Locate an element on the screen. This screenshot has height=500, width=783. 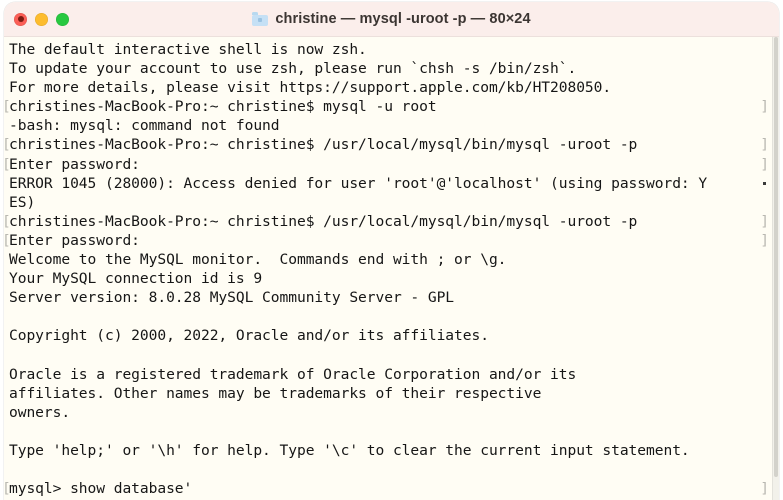
vertical-scrollbar is located at coordinates (775, 268).